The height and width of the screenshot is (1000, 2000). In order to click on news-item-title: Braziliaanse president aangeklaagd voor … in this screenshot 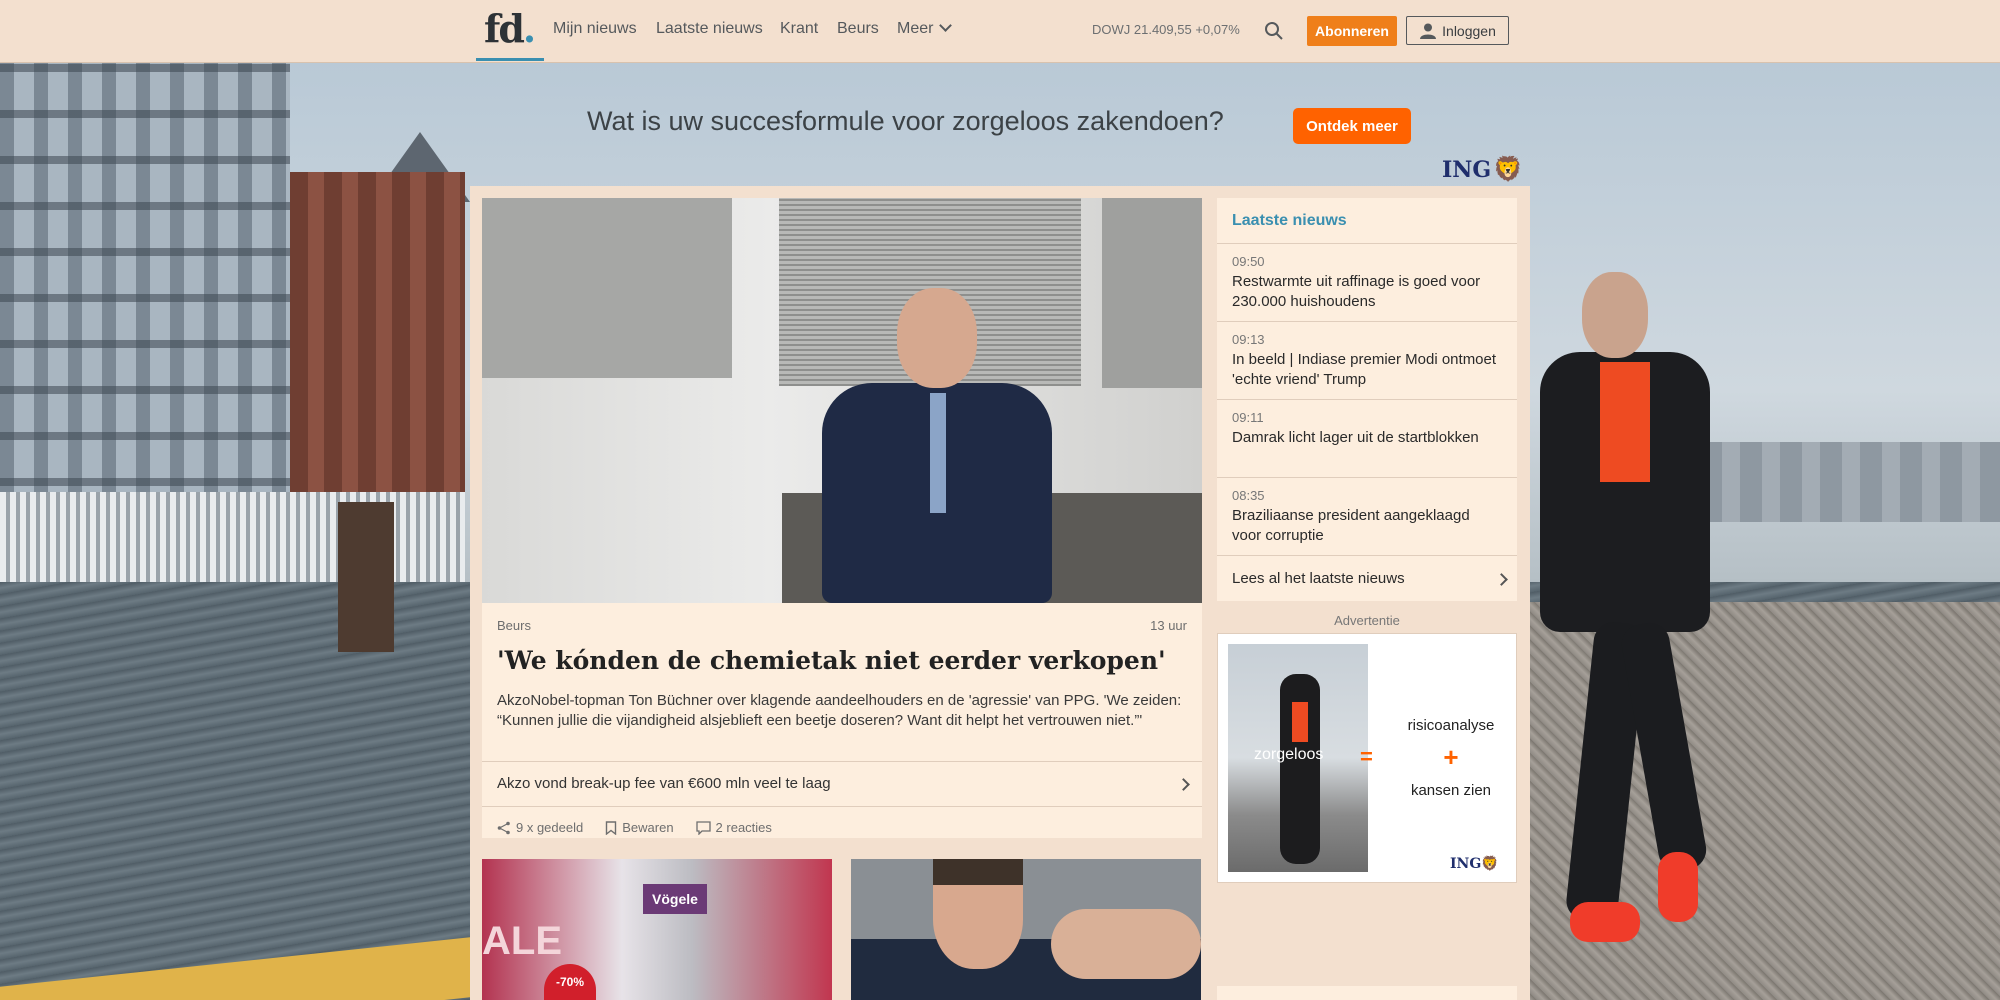, I will do `click(1351, 525)`.